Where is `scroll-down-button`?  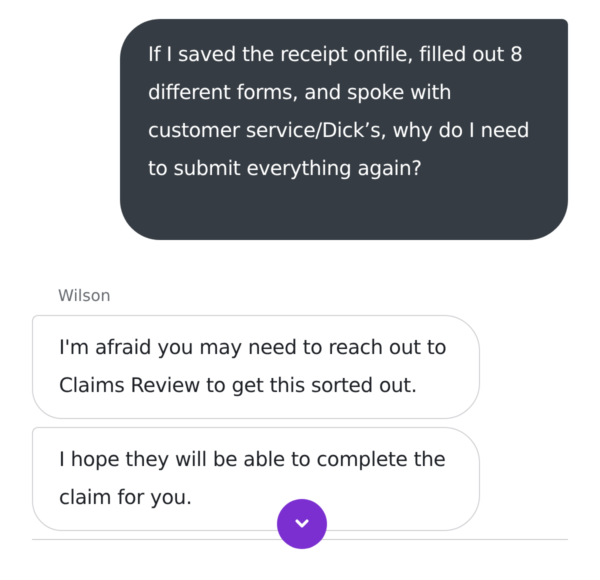 scroll-down-button is located at coordinates (302, 524).